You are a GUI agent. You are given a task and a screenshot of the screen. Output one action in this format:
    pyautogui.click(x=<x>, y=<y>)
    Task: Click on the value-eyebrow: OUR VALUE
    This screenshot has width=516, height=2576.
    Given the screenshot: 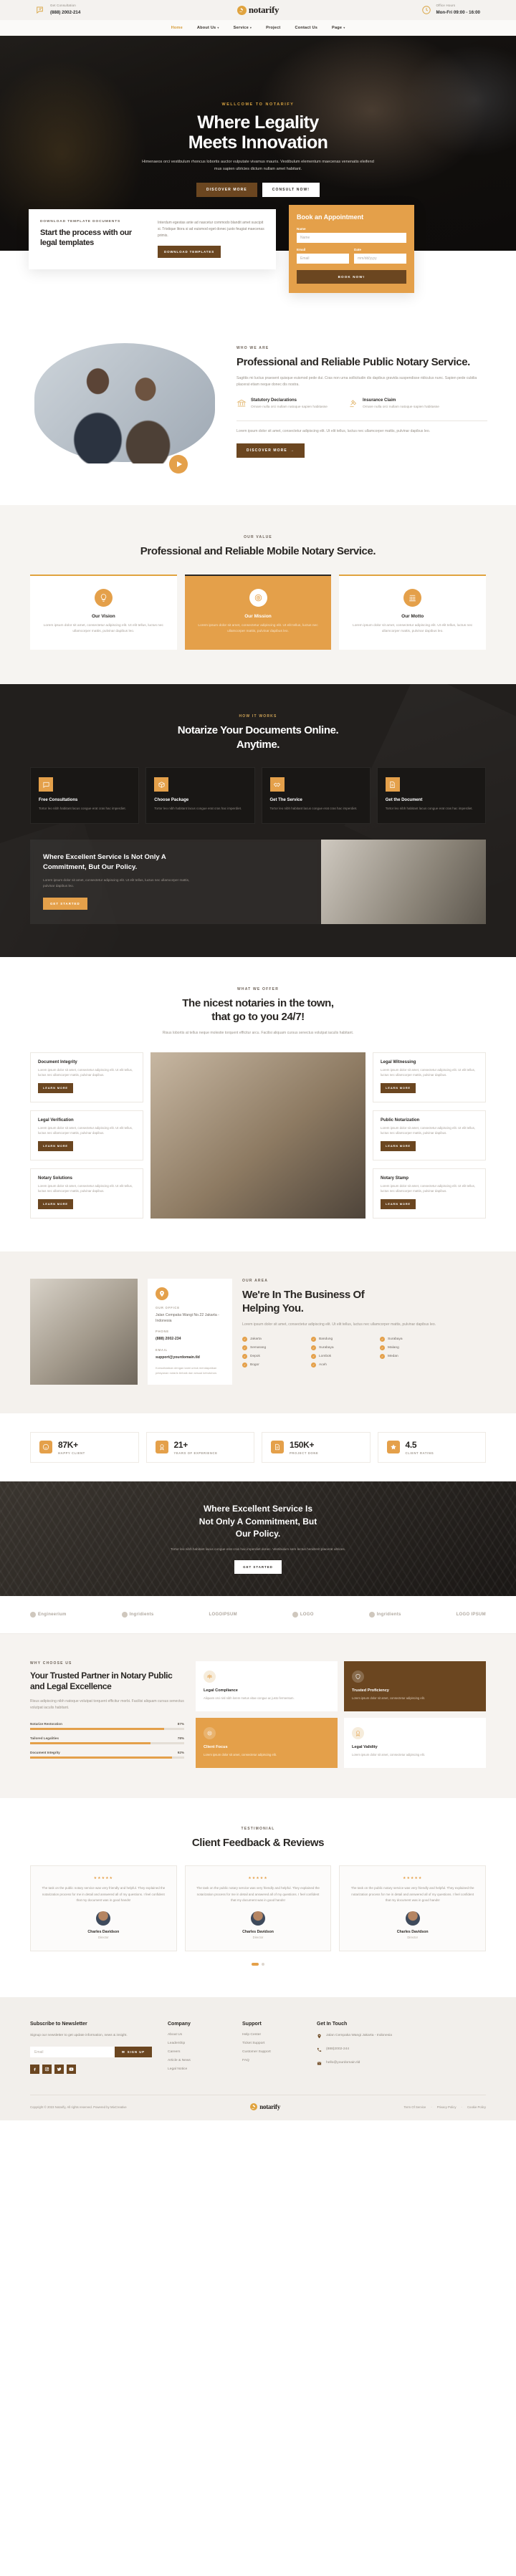 What is the action you would take?
    pyautogui.click(x=258, y=537)
    